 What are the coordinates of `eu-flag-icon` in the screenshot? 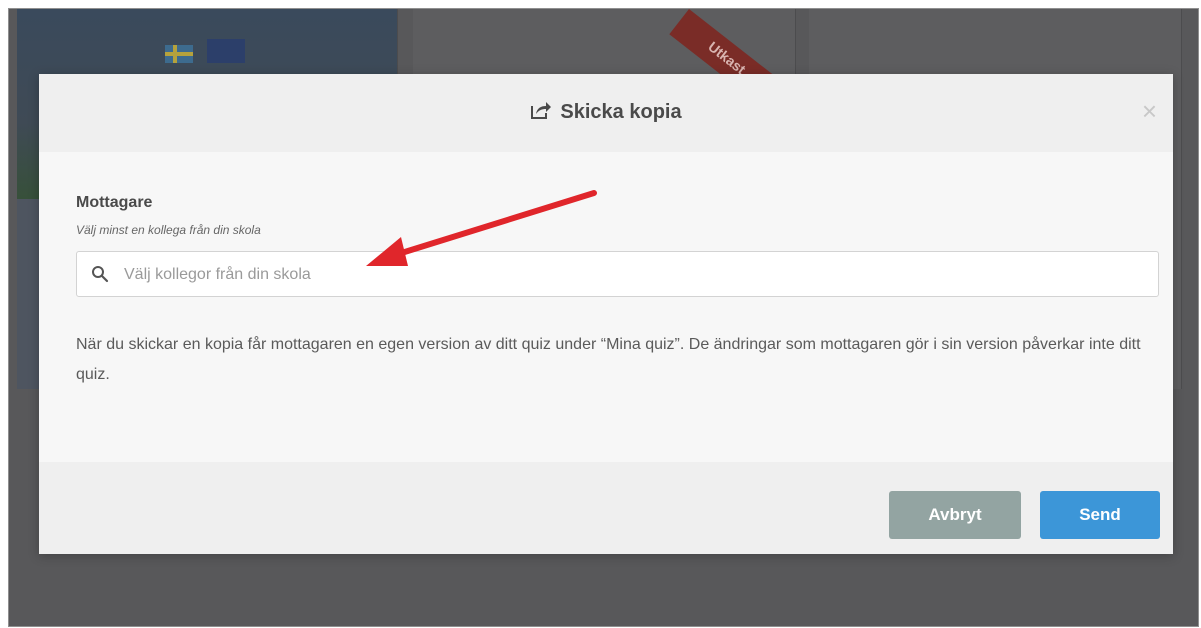 It's located at (226, 51).